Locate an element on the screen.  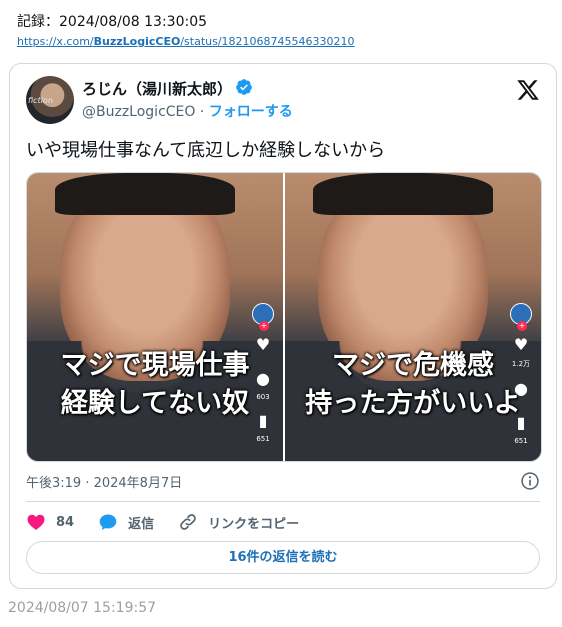
avatar: fiction is located at coordinates (50, 100).